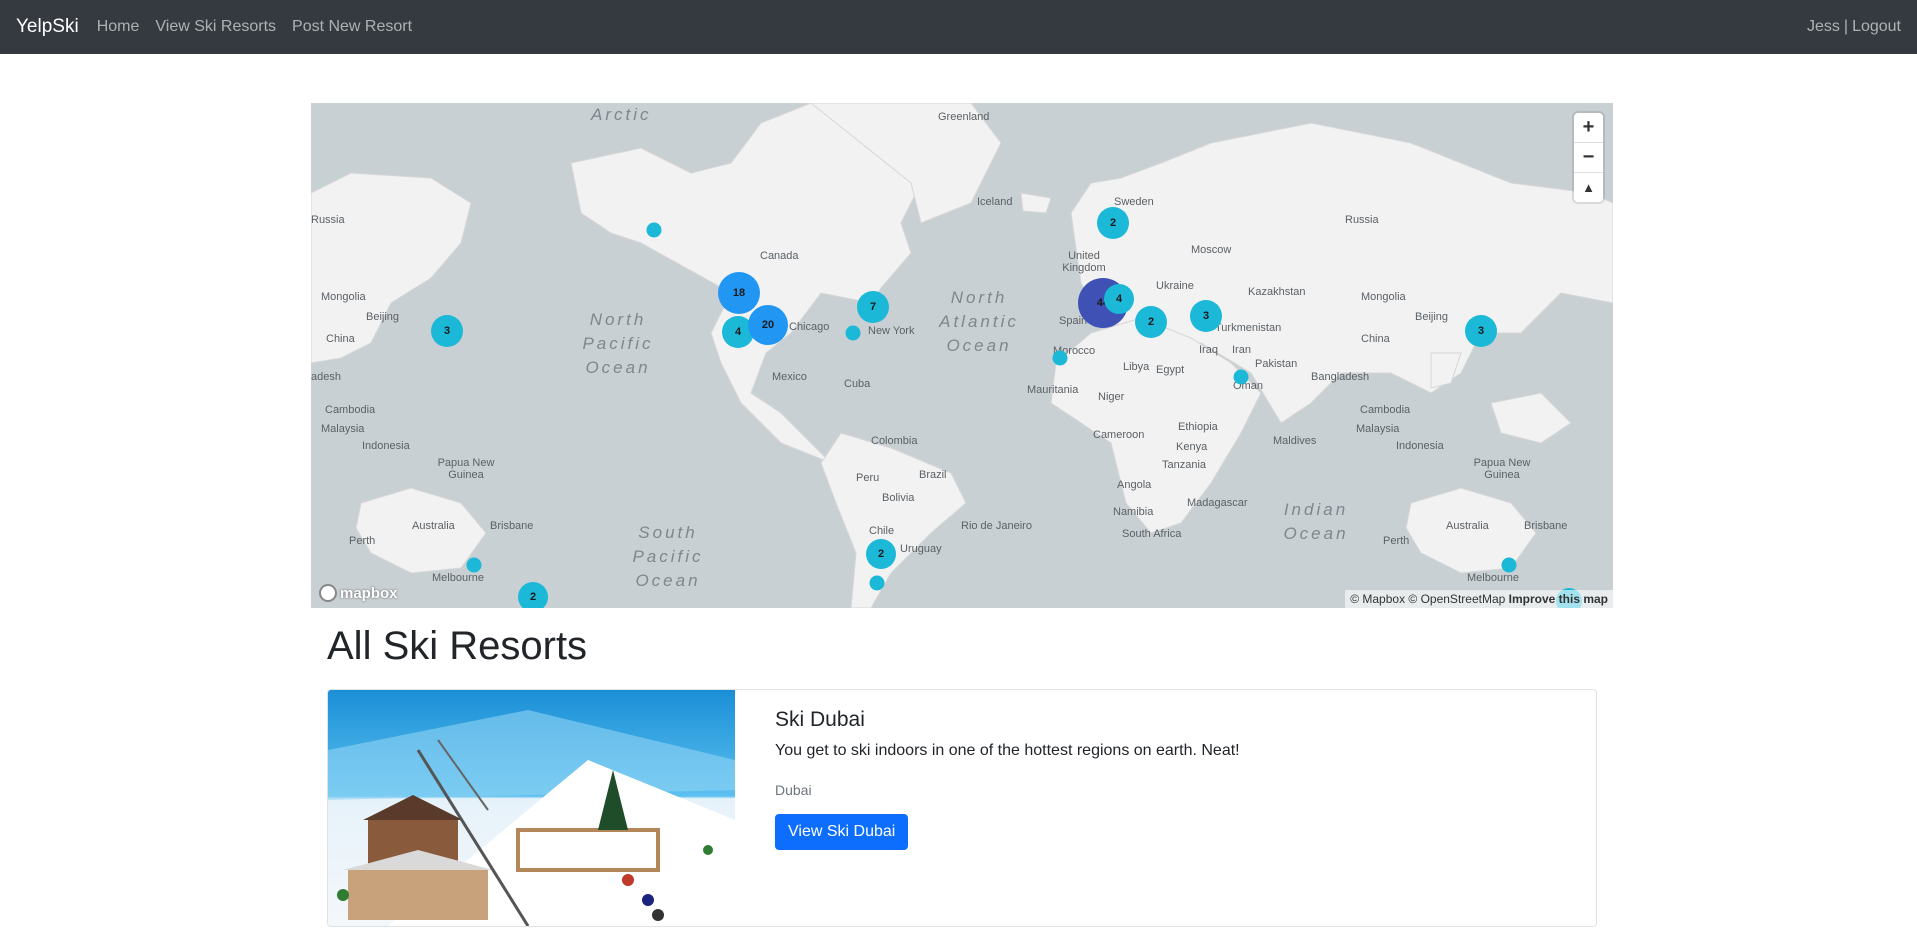 The image size is (1917, 941). What do you see at coordinates (891, 331) in the screenshot?
I see `label-new-york: New York` at bounding box center [891, 331].